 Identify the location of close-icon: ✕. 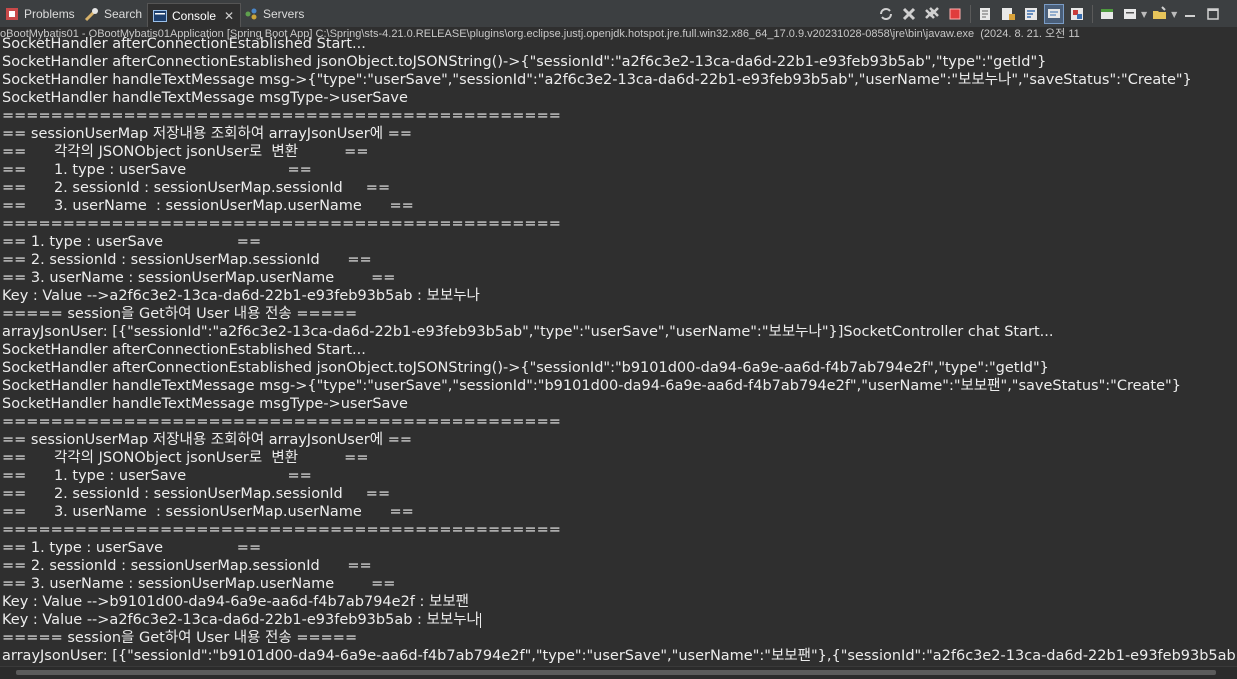
(229, 16).